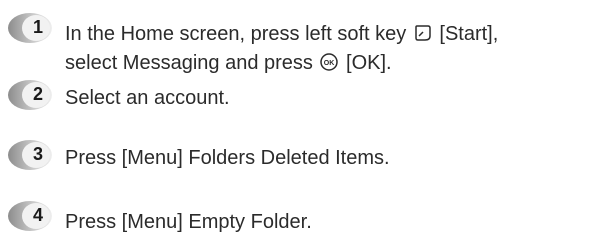  Describe the element at coordinates (238, 34) in the screenshot. I see `step-text-part: In the Home screen, press left soft key` at that location.